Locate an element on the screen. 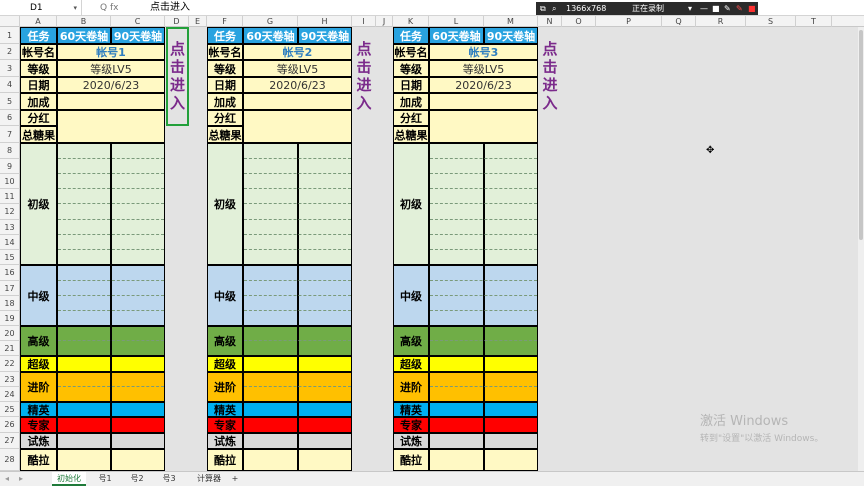  tab-scroll-left-icon: ◂ is located at coordinates (7, 479).